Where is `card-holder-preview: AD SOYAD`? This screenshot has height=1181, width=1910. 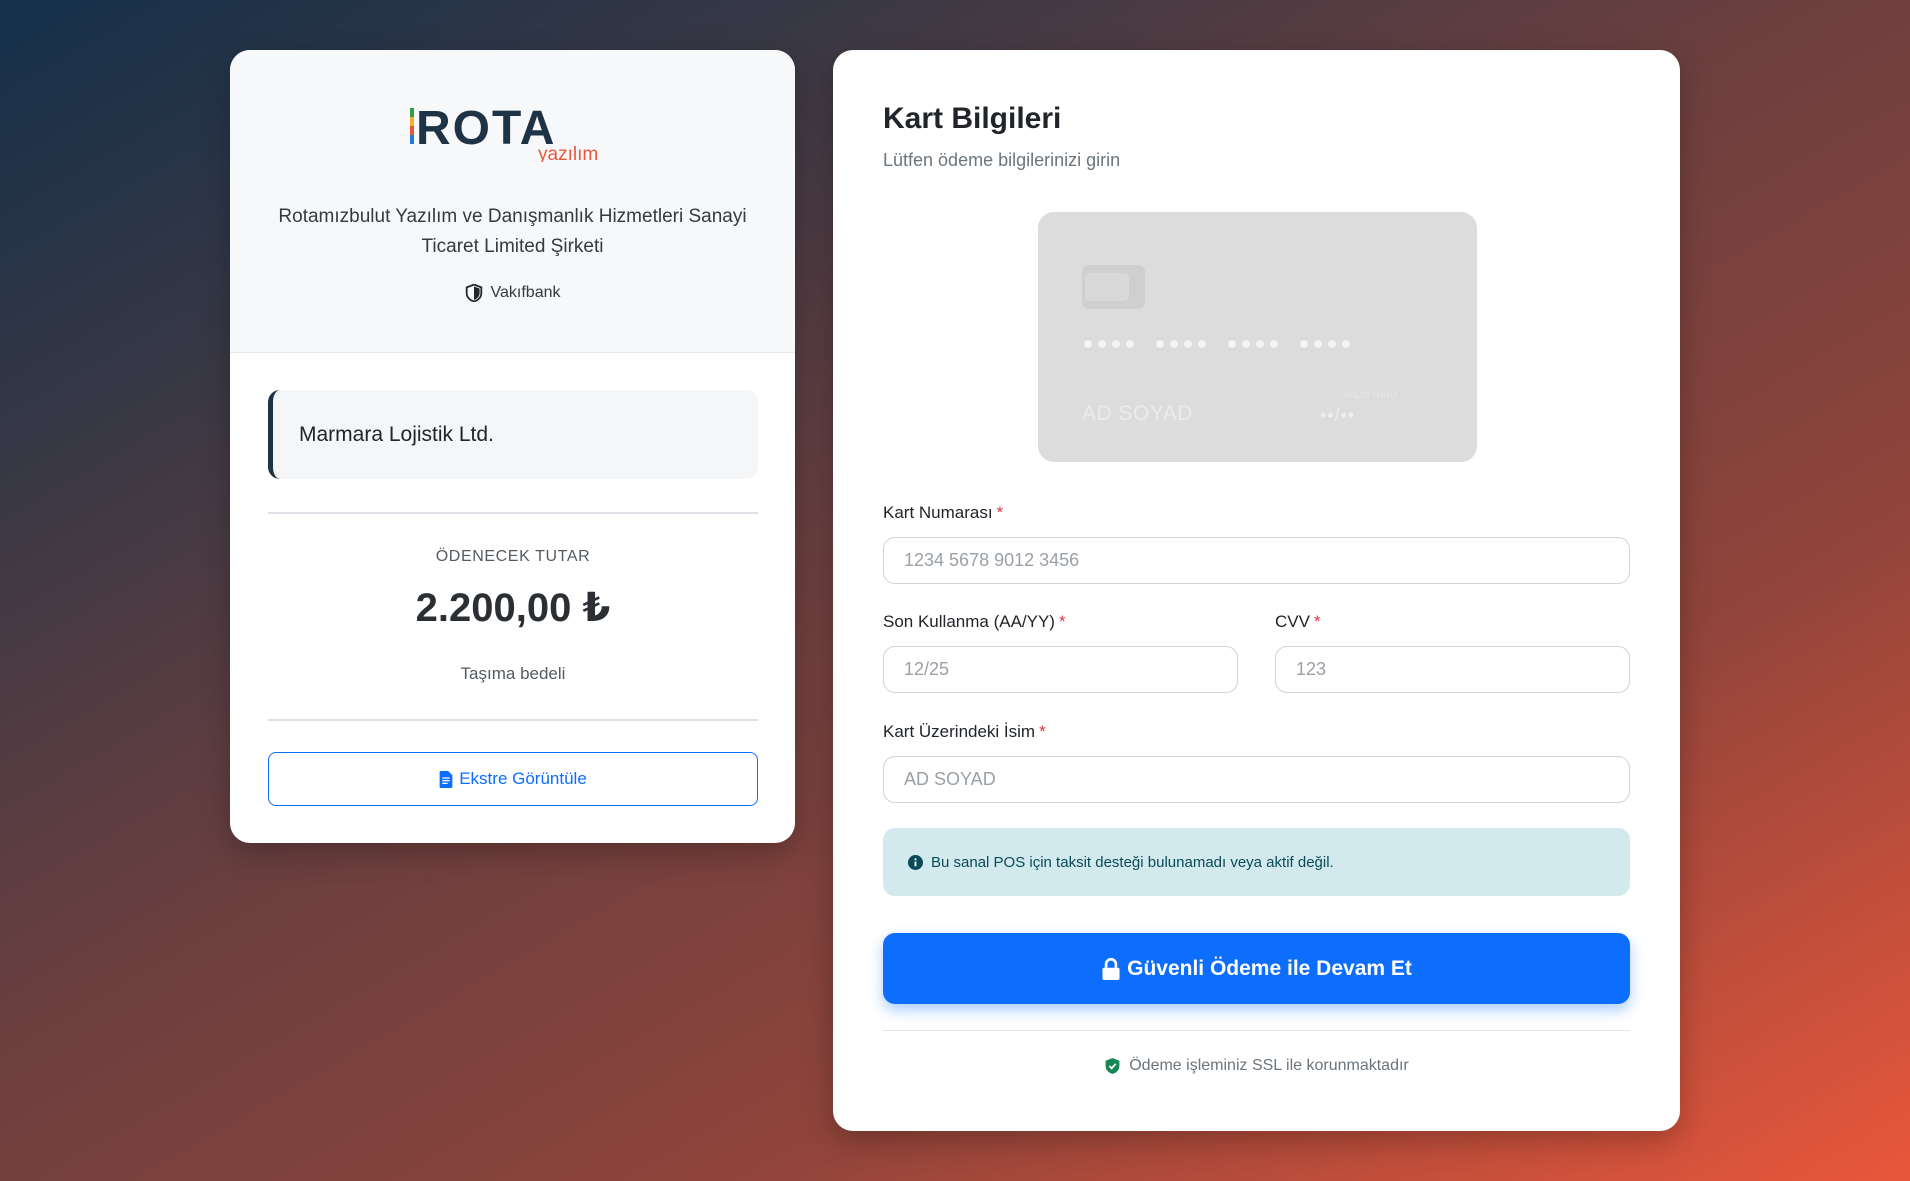 card-holder-preview: AD SOYAD is located at coordinates (1137, 413).